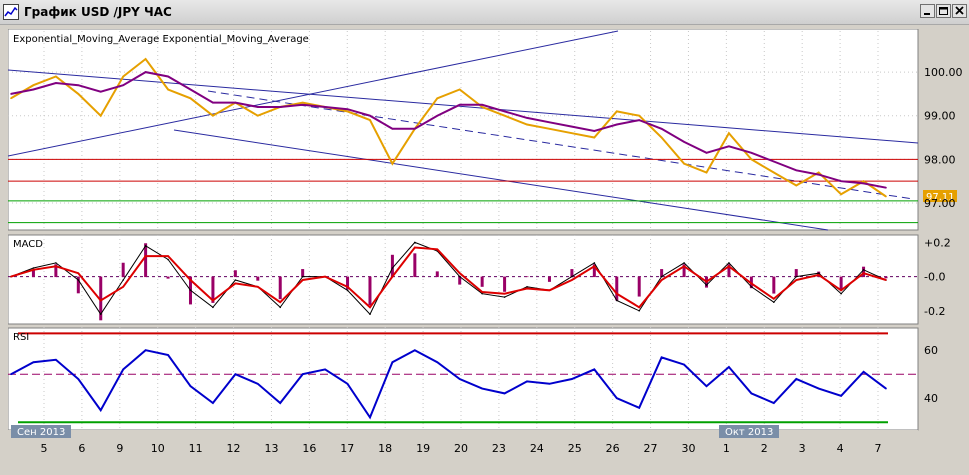  I want to click on maximize-icon, so click(943, 11).